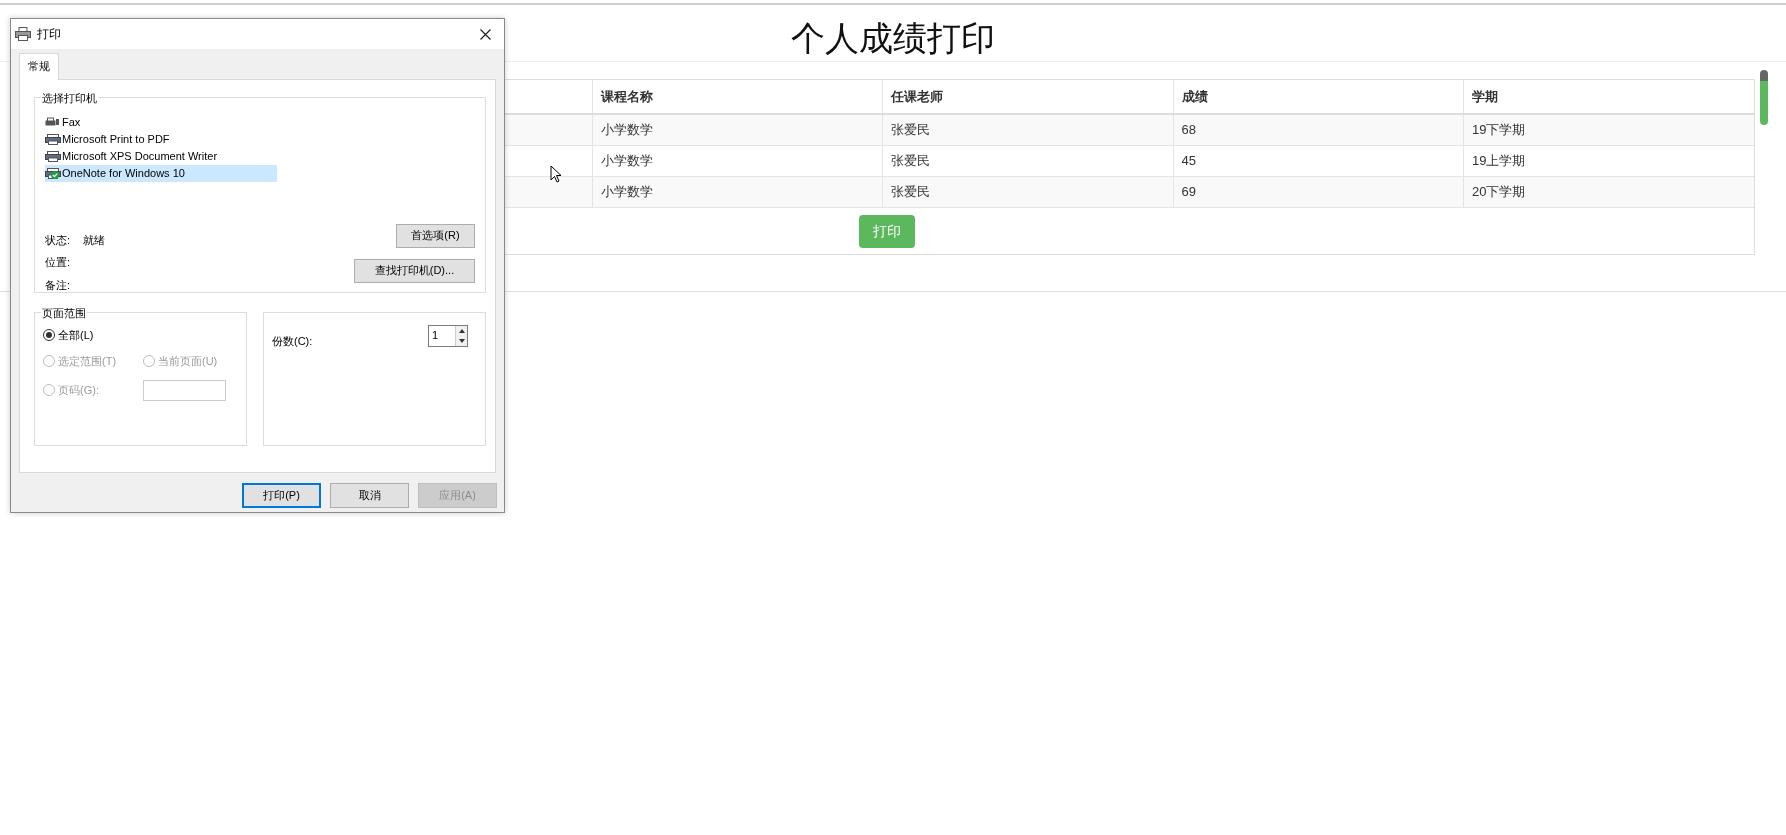  What do you see at coordinates (58, 240) in the screenshot?
I see `field-label: 状态:` at bounding box center [58, 240].